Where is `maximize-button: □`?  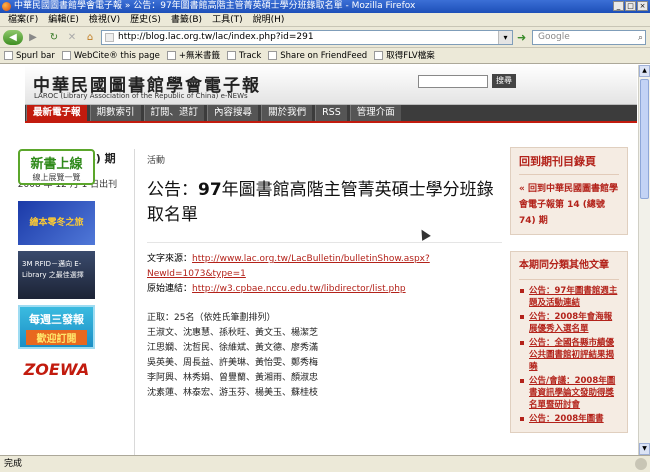
maximize-button: □ is located at coordinates (630, 6).